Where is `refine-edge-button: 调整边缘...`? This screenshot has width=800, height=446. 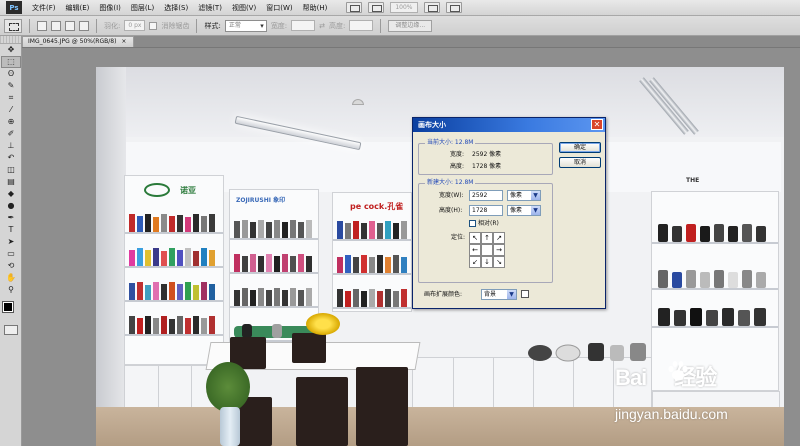 refine-edge-button: 调整边缘... is located at coordinates (410, 25).